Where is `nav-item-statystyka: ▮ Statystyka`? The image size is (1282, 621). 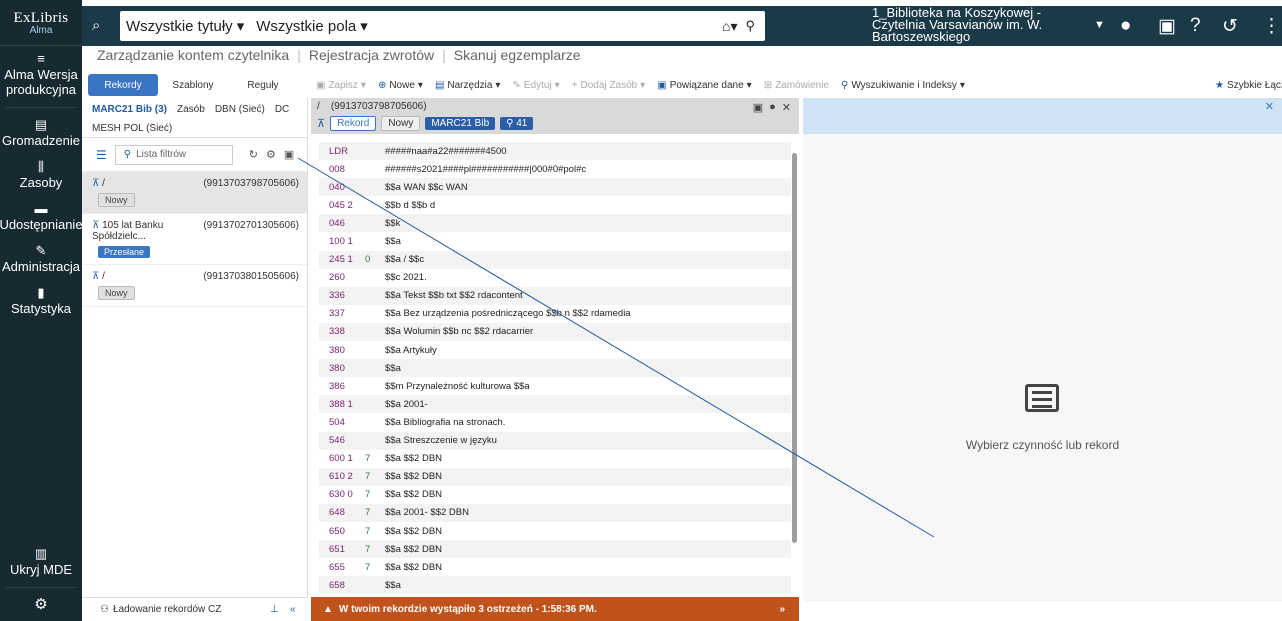 nav-item-statystyka: ▮ Statystyka is located at coordinates (41, 301).